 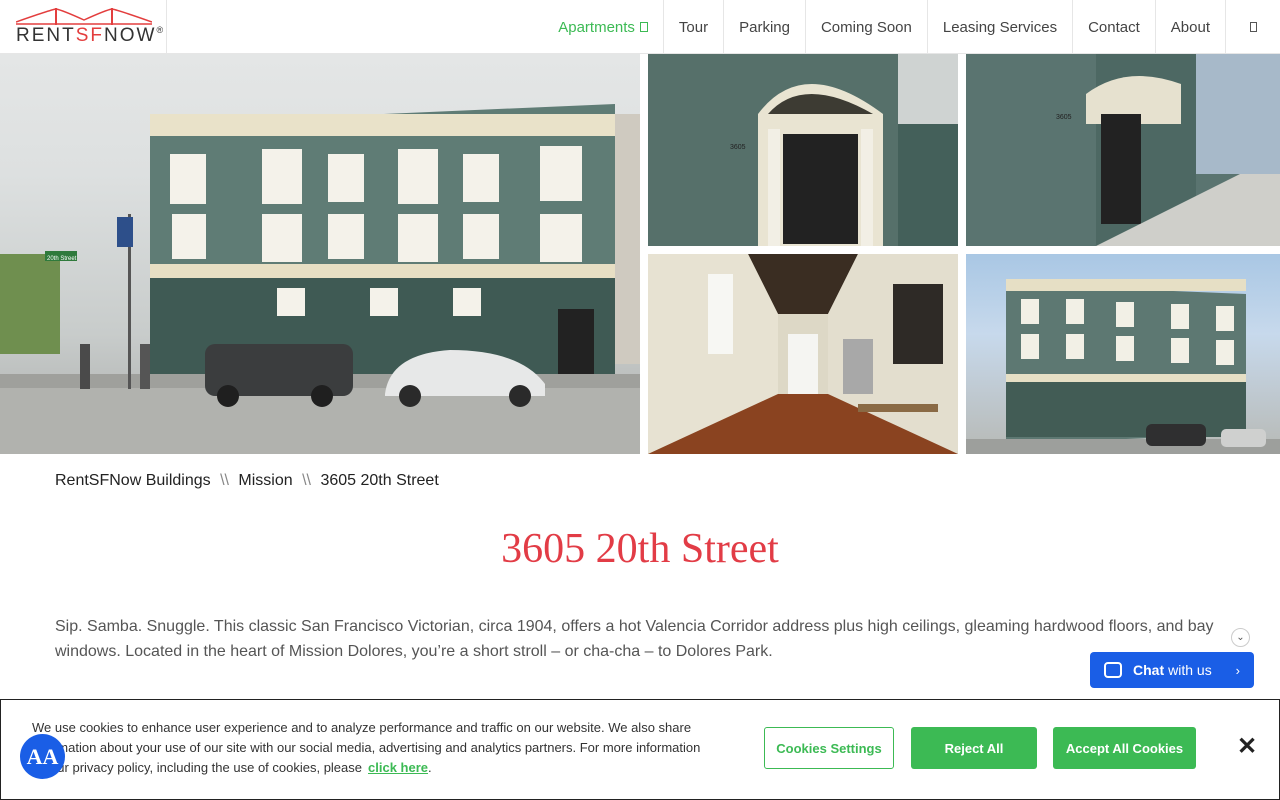 I want to click on hallway-photo, so click(x=803, y=354).